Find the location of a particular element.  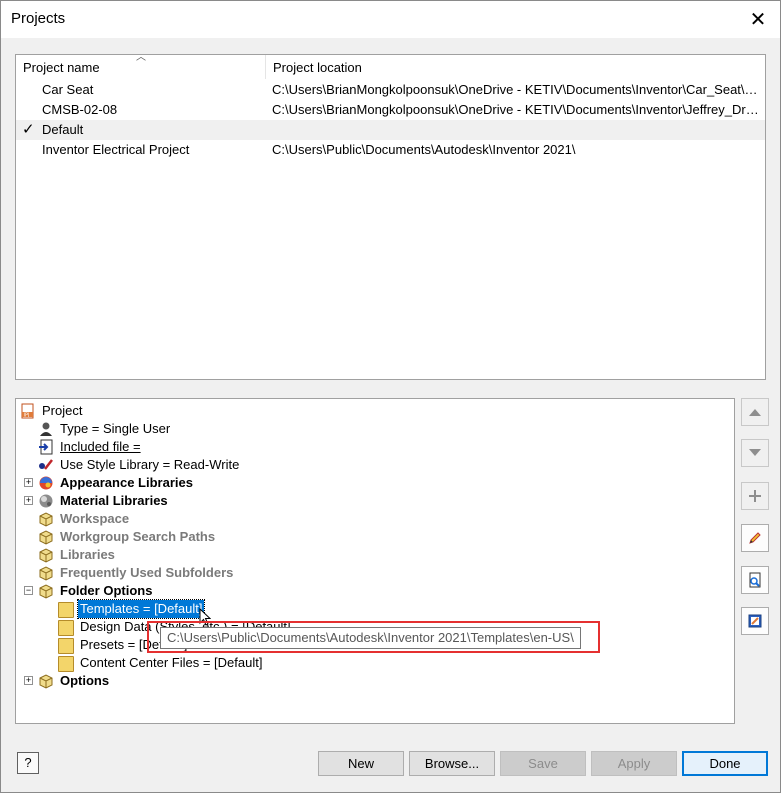

tree-label: Project is located at coordinates (62, 410).